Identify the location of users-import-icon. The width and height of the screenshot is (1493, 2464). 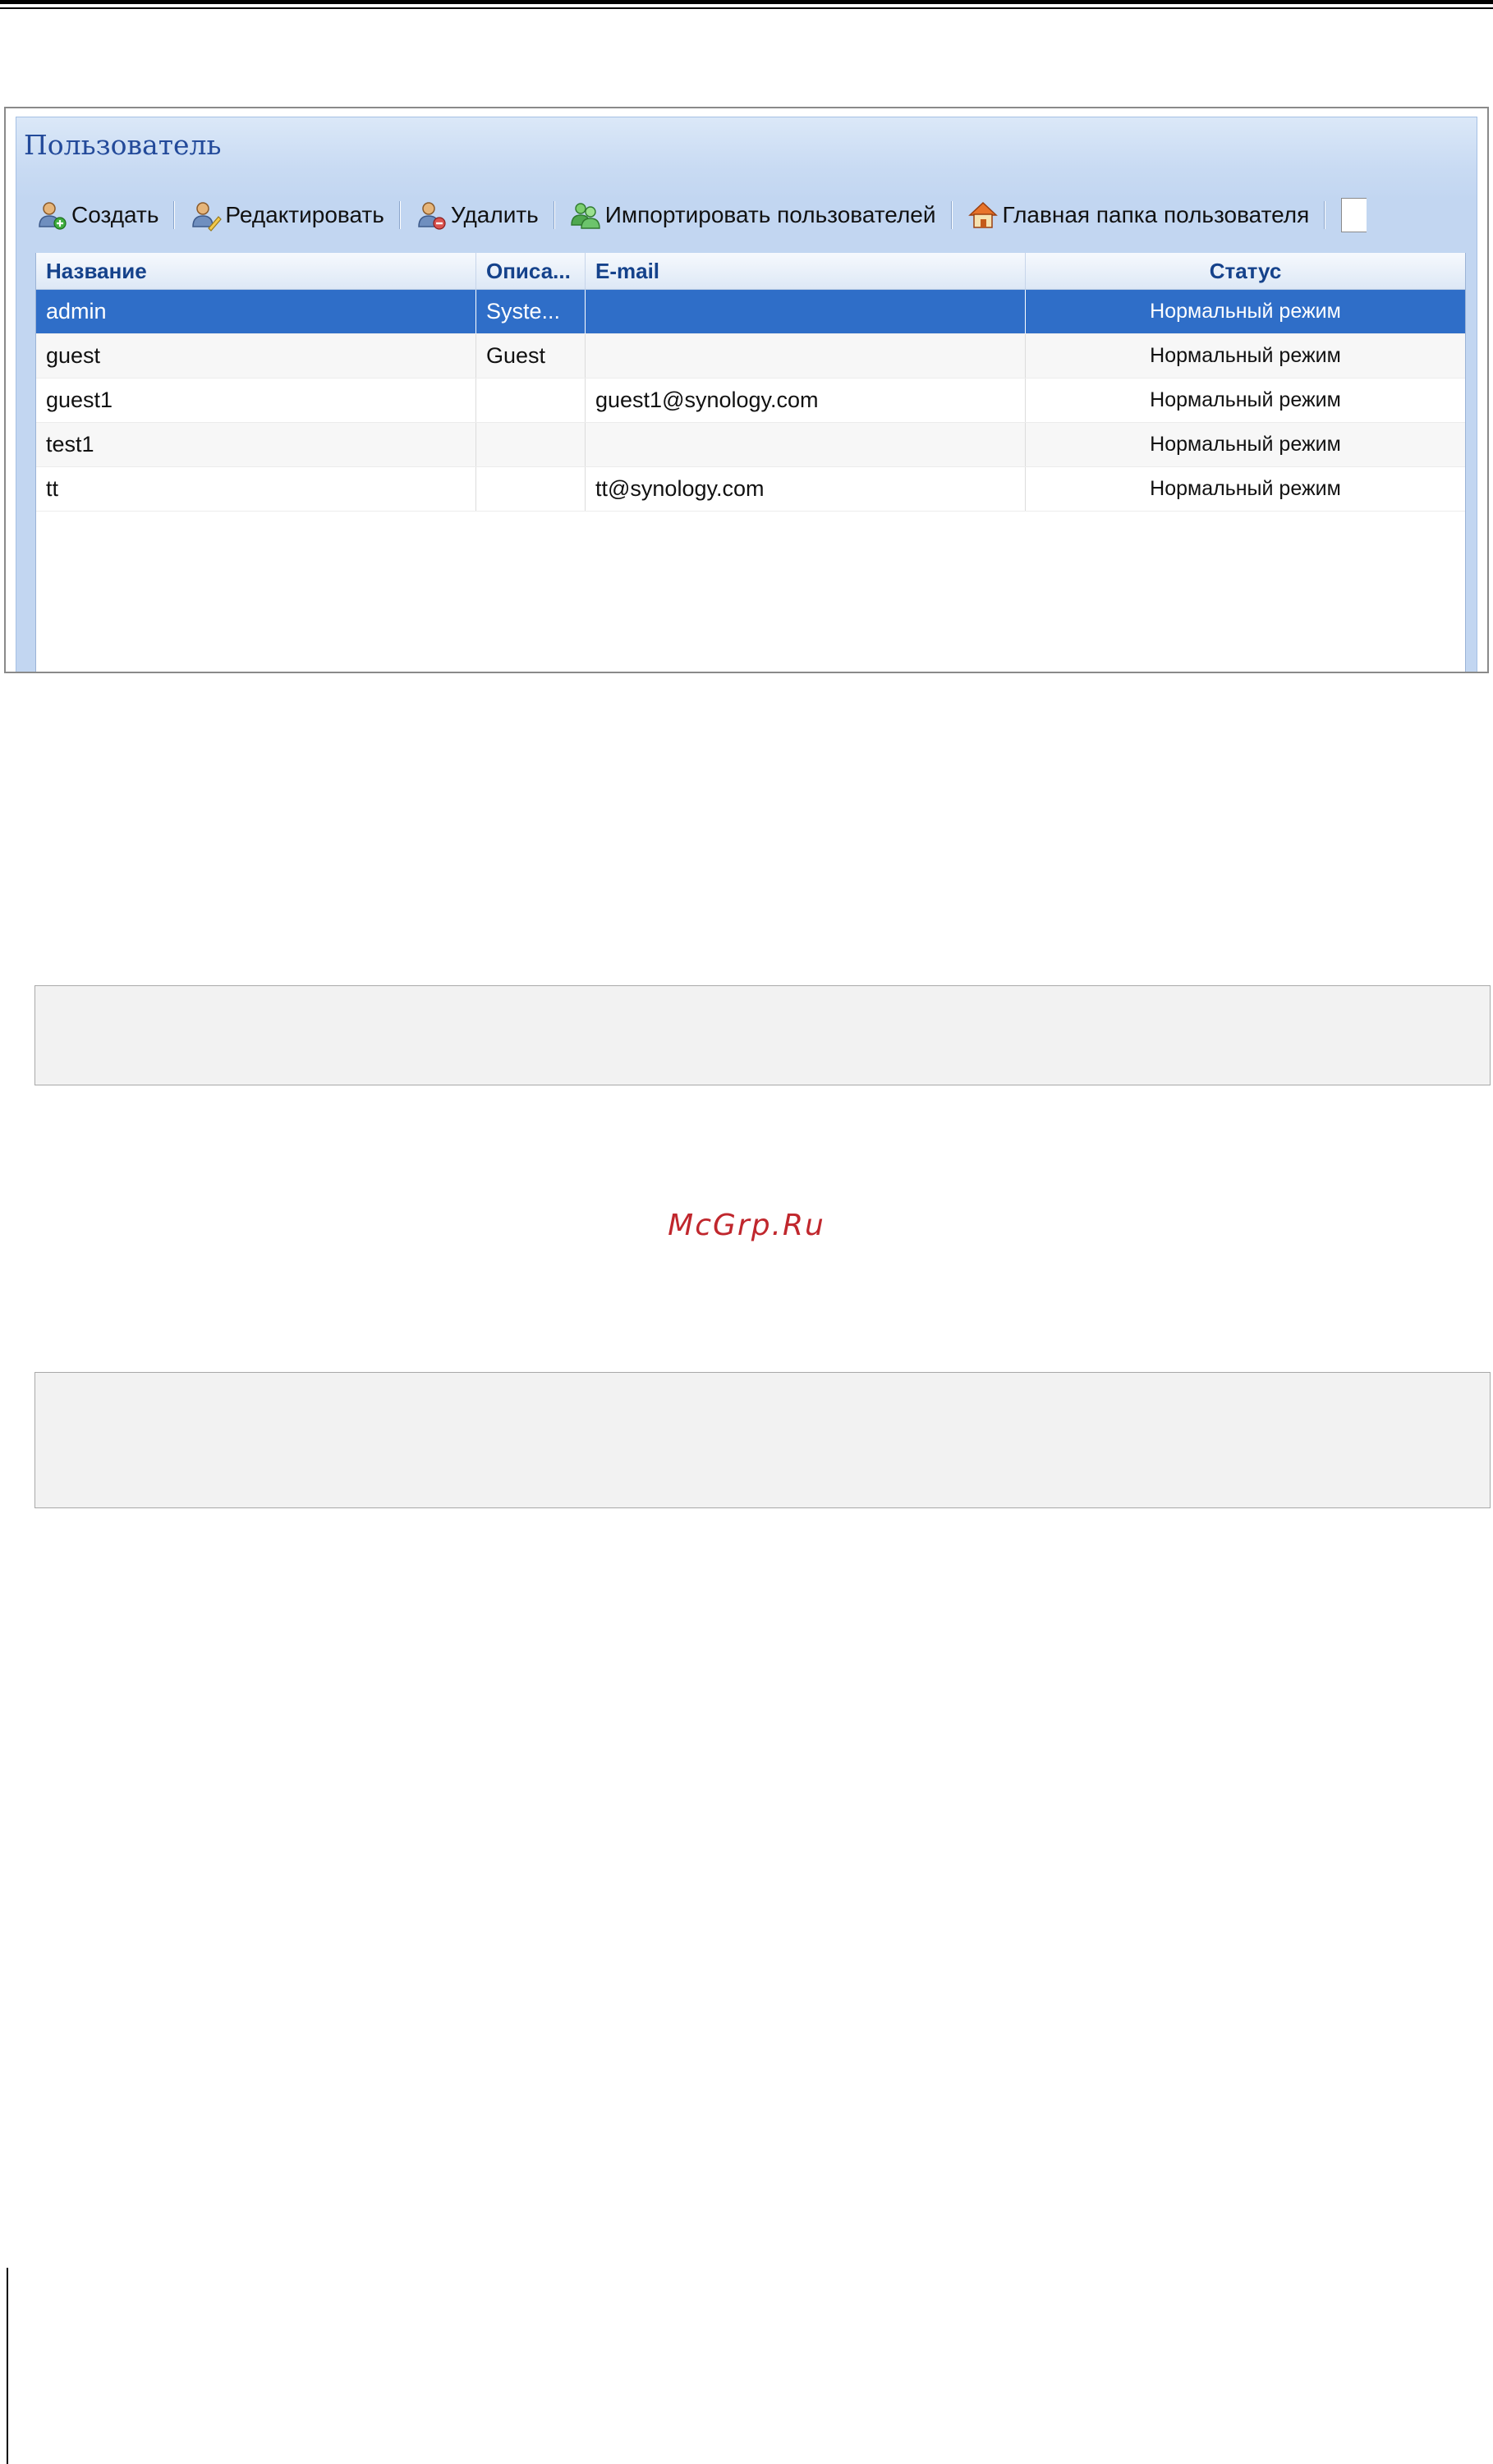
(585, 216).